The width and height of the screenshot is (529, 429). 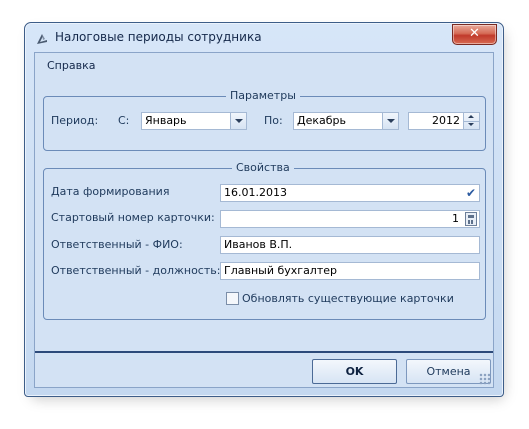 I want to click on update-cards-label: Обновлять существующие карточки, so click(x=348, y=299).